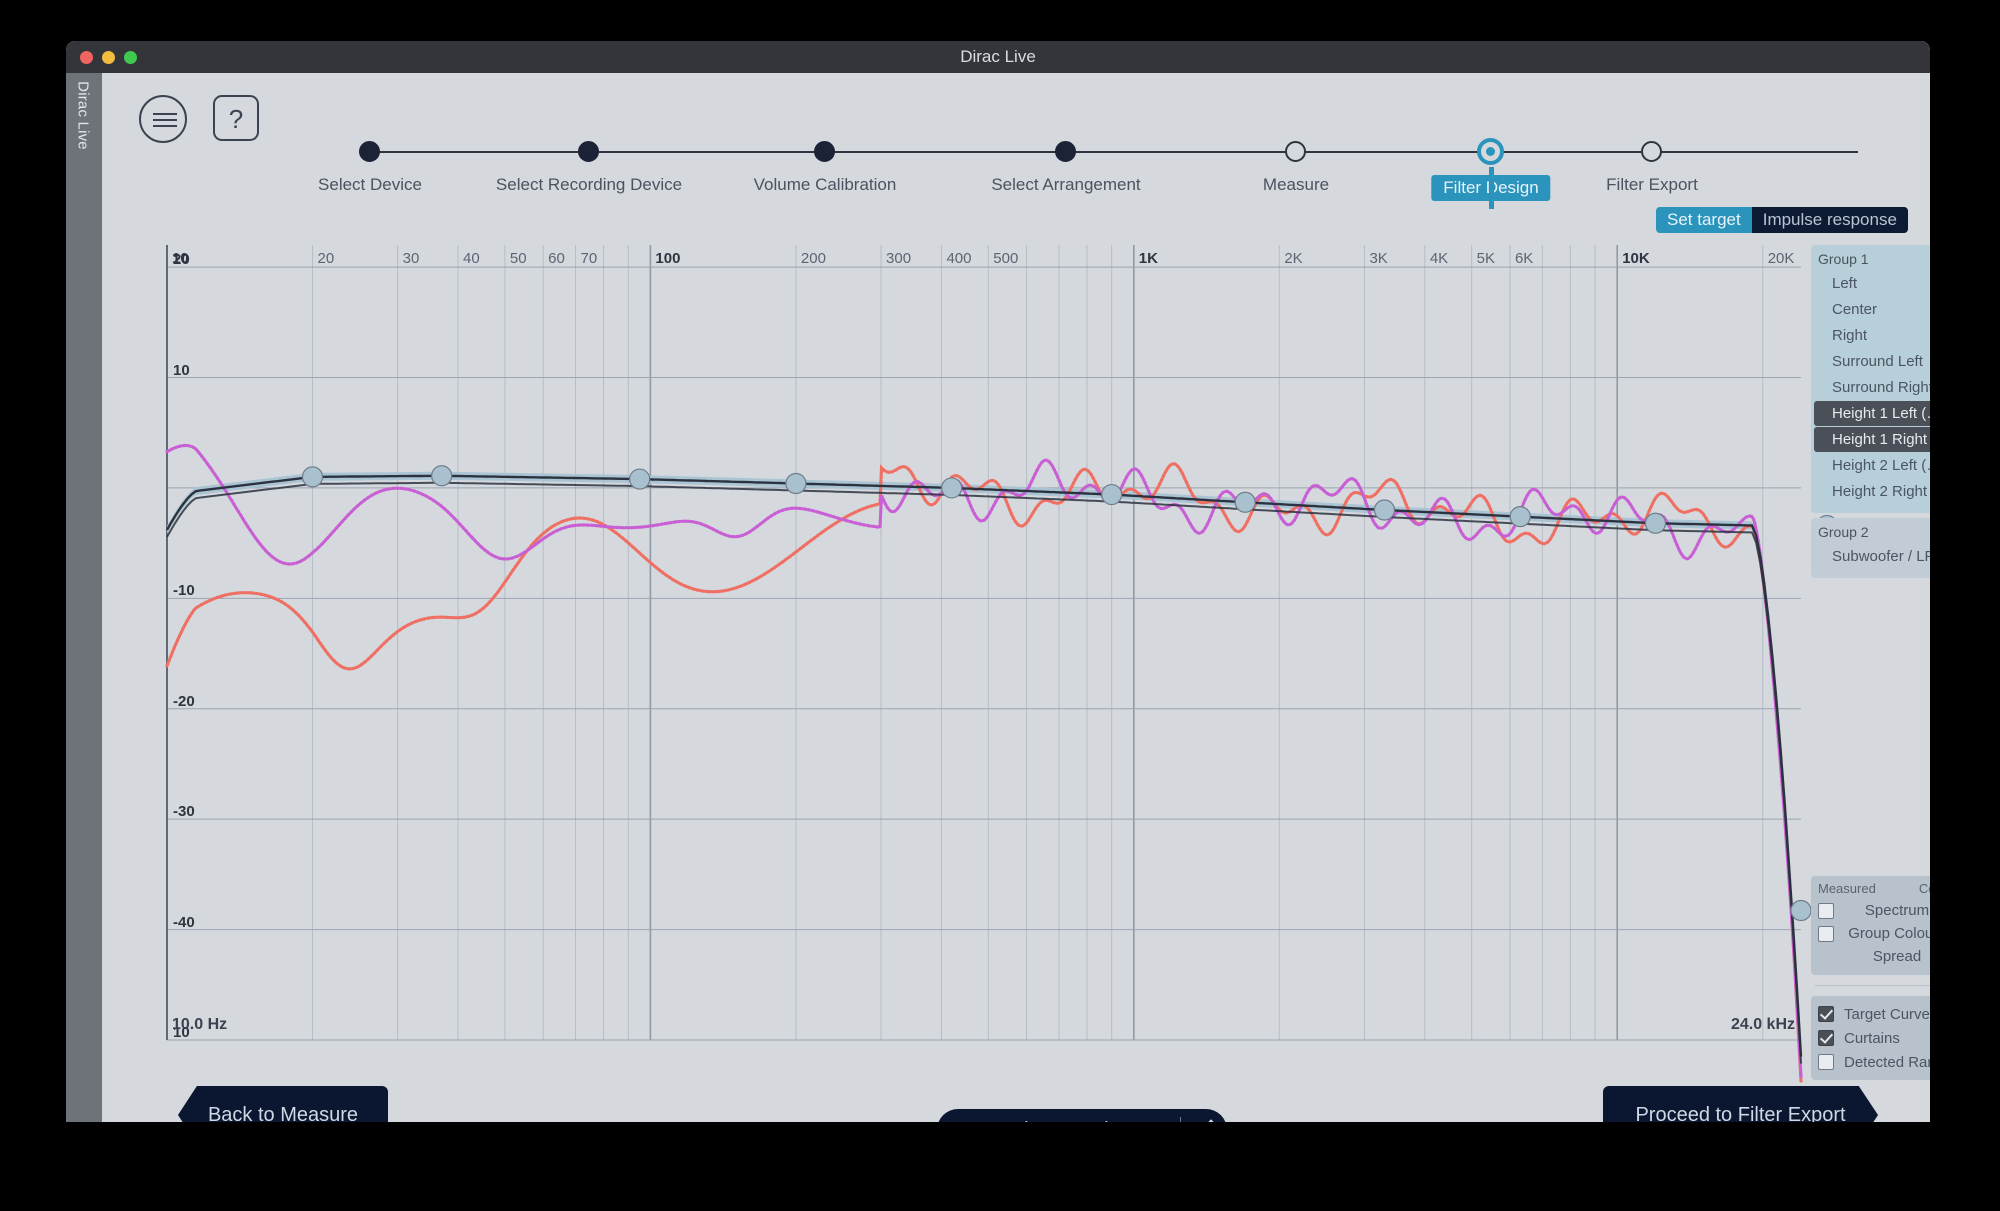 This screenshot has height=1211, width=2000. What do you see at coordinates (181, 370) in the screenshot?
I see `y-tick-label: 10` at bounding box center [181, 370].